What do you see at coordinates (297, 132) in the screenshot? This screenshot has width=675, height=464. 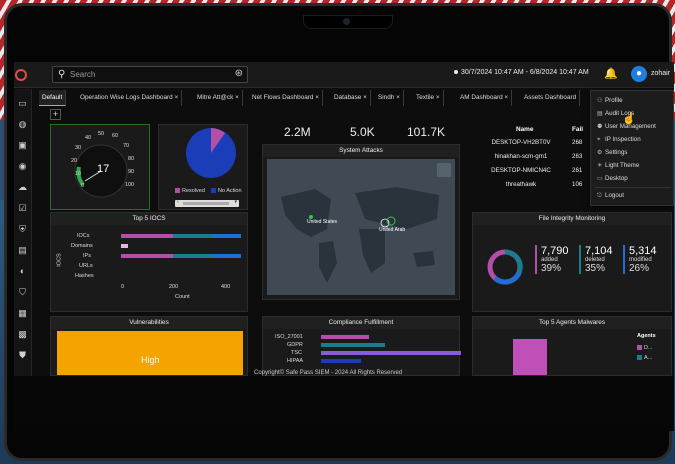 I see `stat-value: 2.2M` at bounding box center [297, 132].